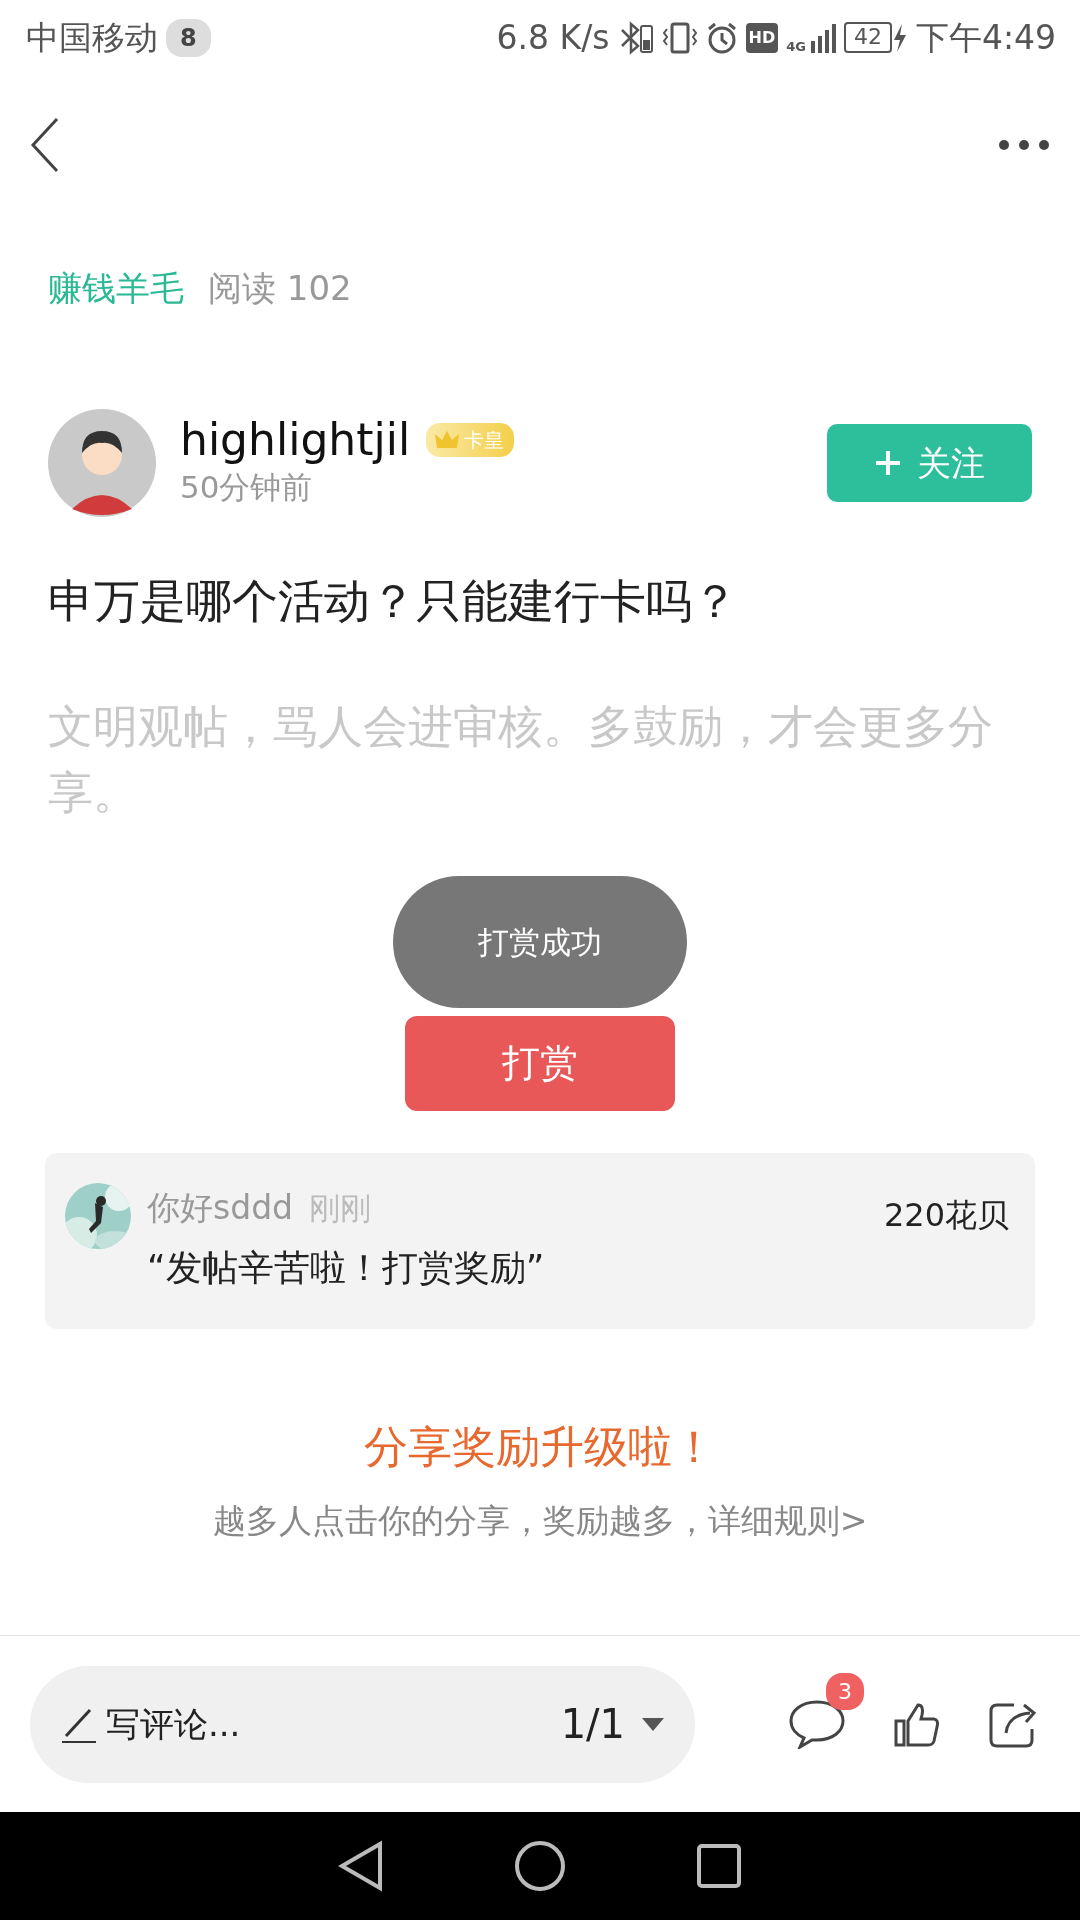  Describe the element at coordinates (540, 942) in the screenshot. I see `success-toast: 打赏成功` at that location.